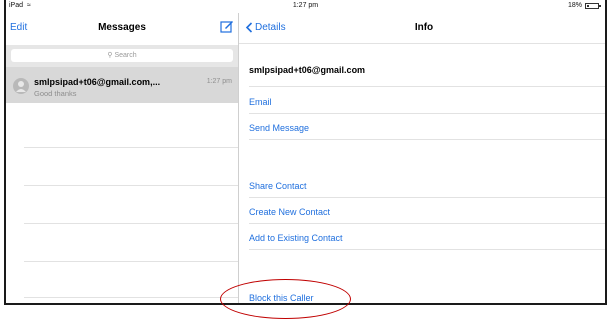 This screenshot has height=319, width=611. Describe the element at coordinates (584, 5) in the screenshot. I see `status-battery: 18%` at that location.